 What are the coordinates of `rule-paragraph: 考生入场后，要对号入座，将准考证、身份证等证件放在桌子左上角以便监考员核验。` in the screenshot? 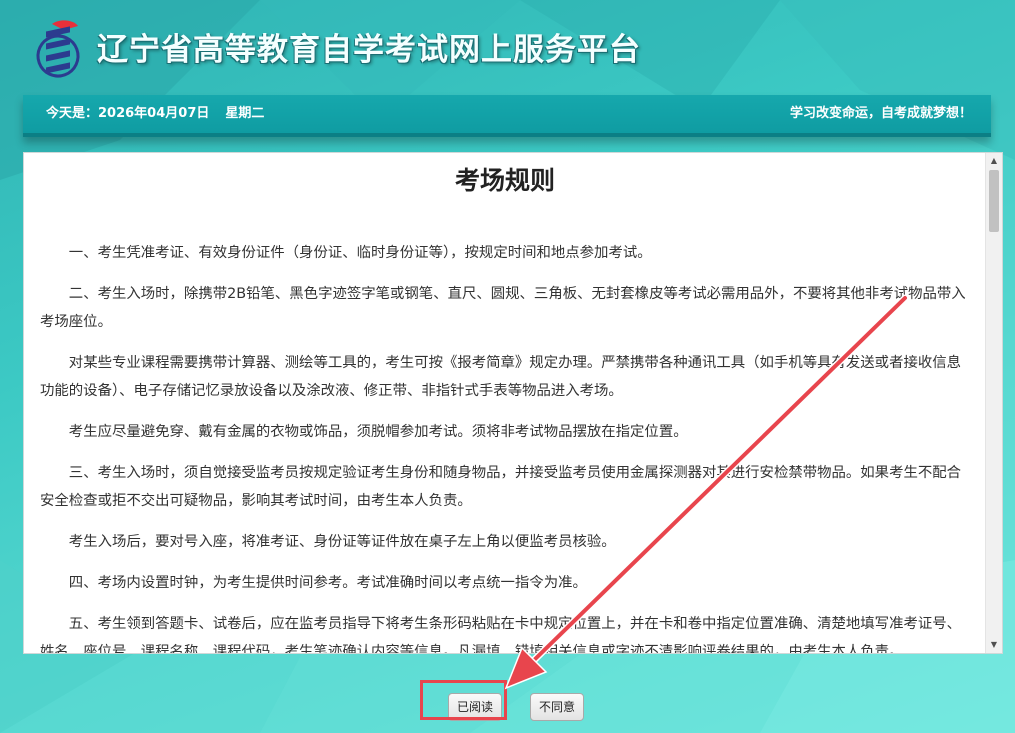 It's located at (342, 542).